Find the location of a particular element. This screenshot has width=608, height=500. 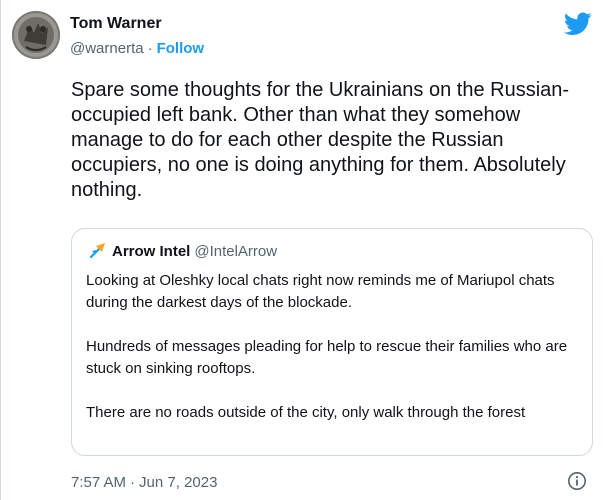

handle-row: @warnerta · Follow is located at coordinates (137, 48).